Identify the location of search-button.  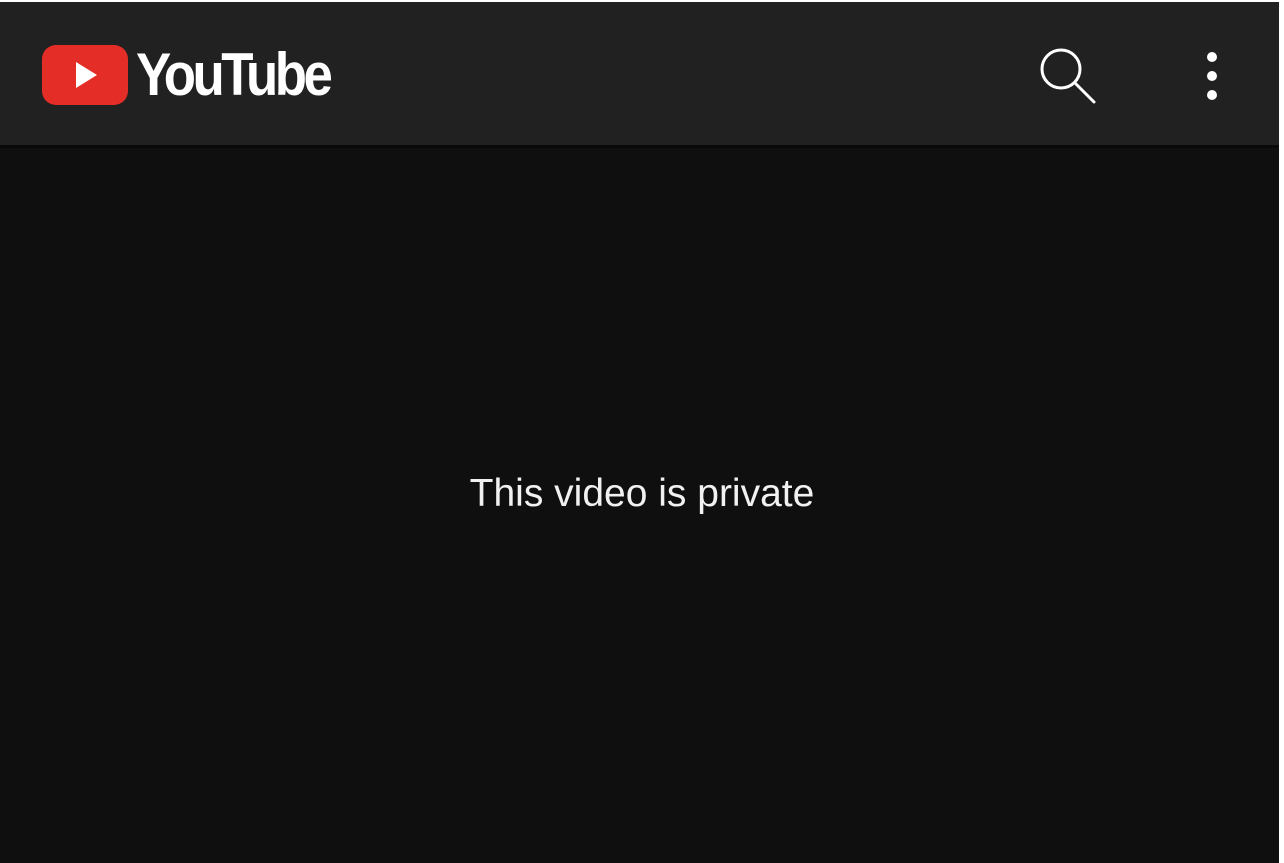
(1067, 75).